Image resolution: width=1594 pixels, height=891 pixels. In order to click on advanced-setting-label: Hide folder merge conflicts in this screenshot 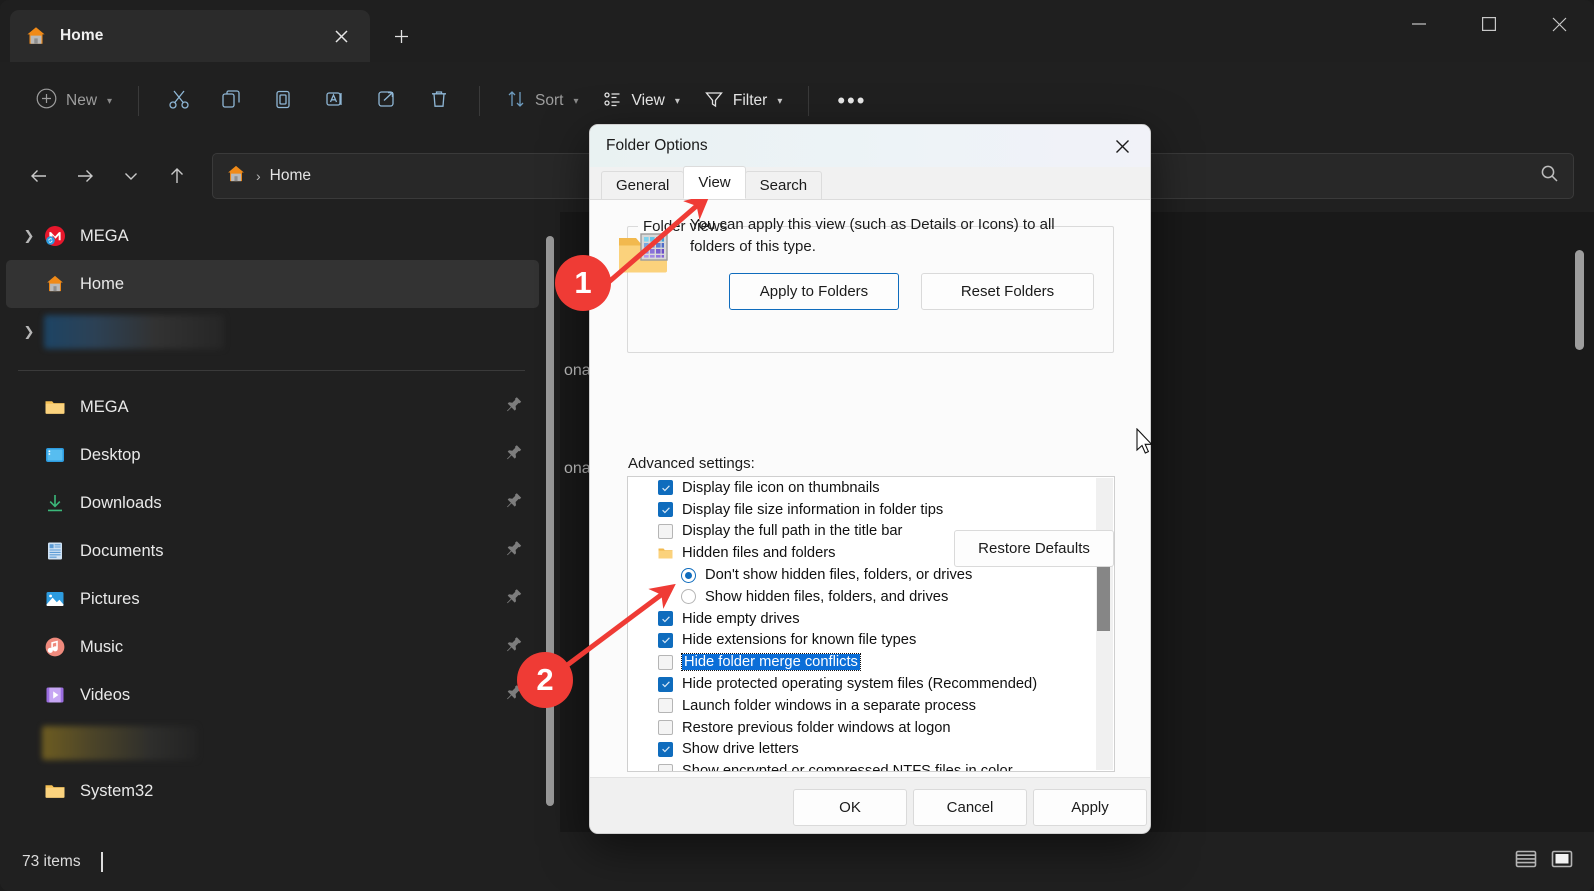, I will do `click(771, 662)`.